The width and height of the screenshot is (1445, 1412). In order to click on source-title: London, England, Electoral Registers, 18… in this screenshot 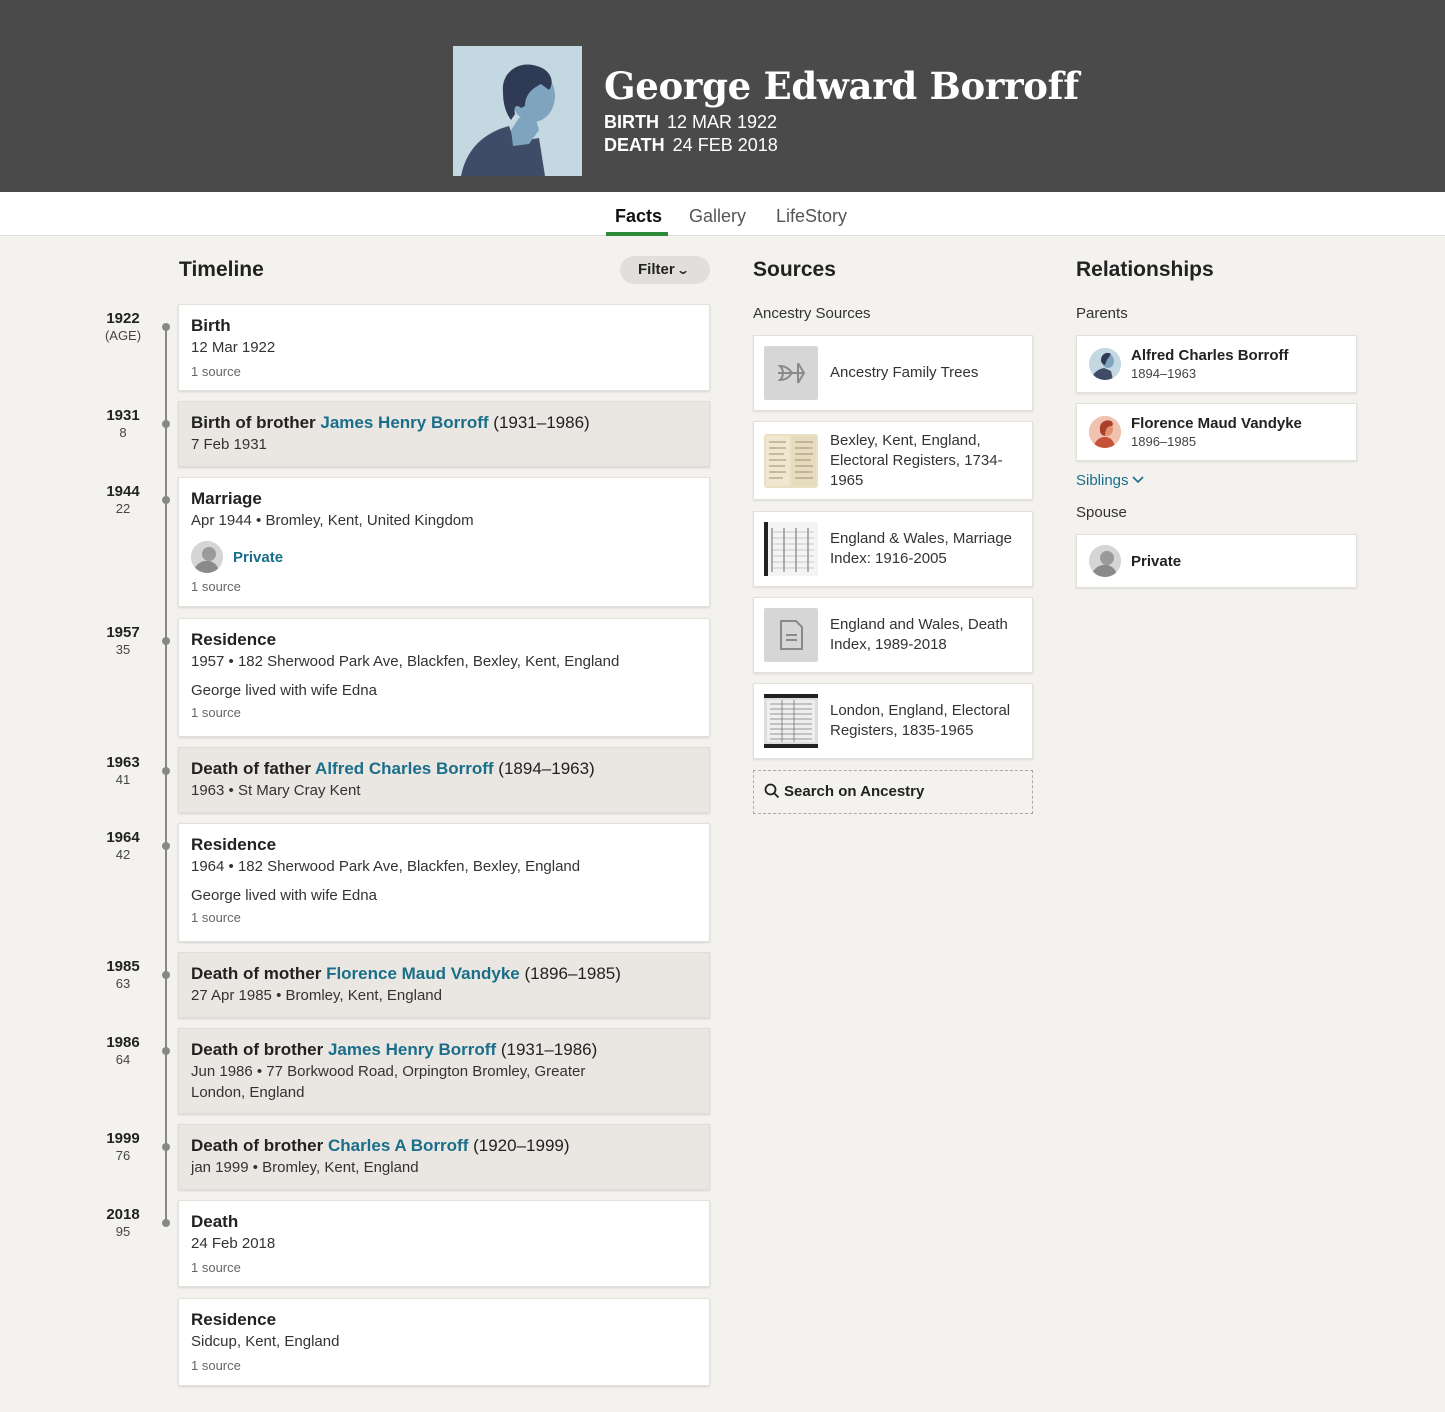, I will do `click(920, 720)`.